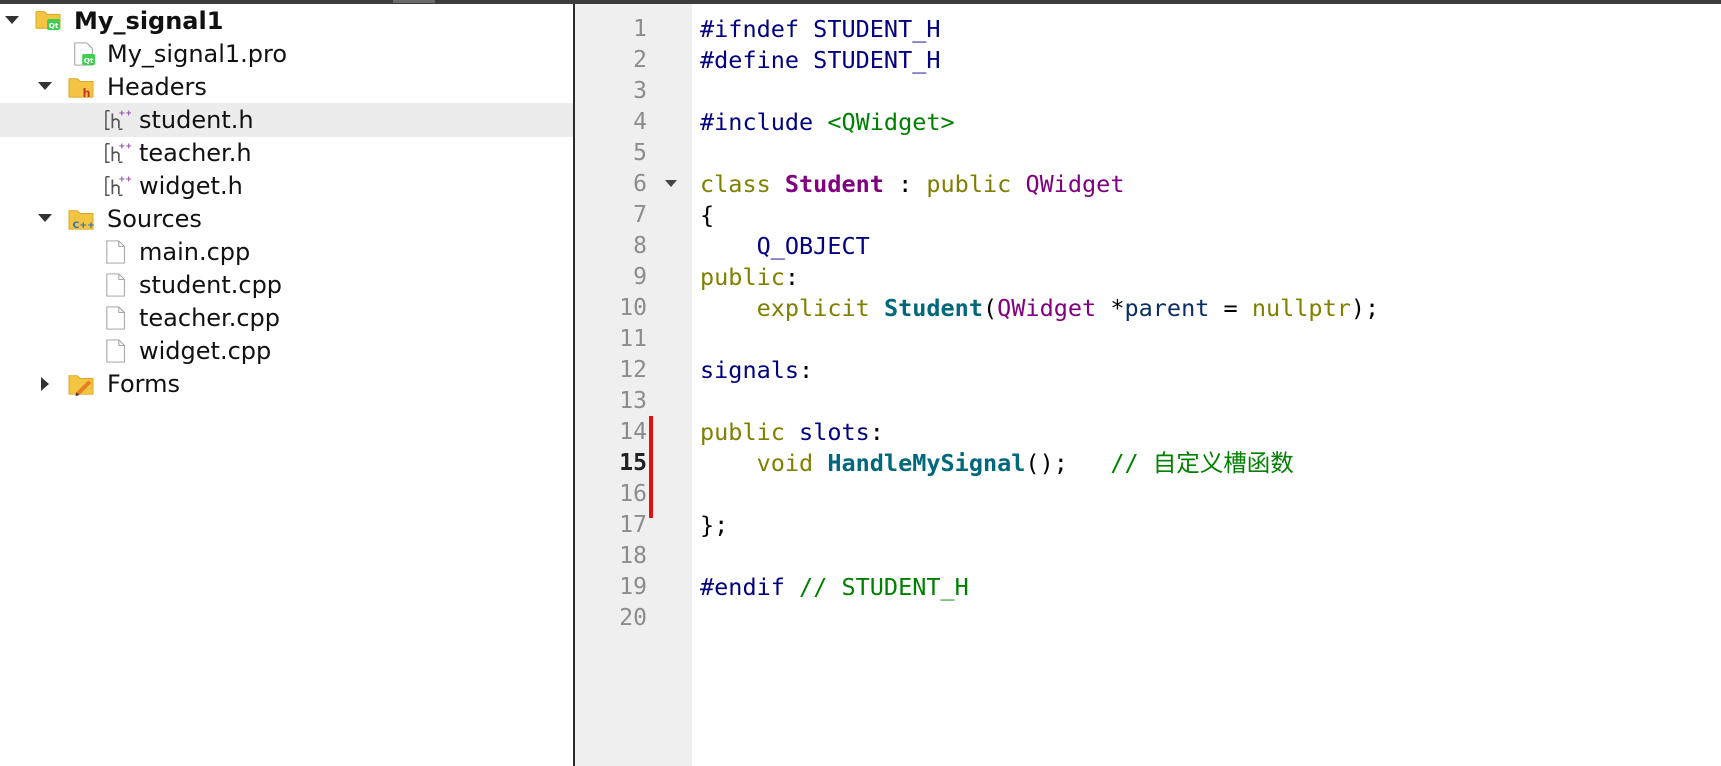 This screenshot has height=766, width=1721. Describe the element at coordinates (286, 318) in the screenshot. I see `tree-item-teacher-cpp: teacher.cpp` at that location.